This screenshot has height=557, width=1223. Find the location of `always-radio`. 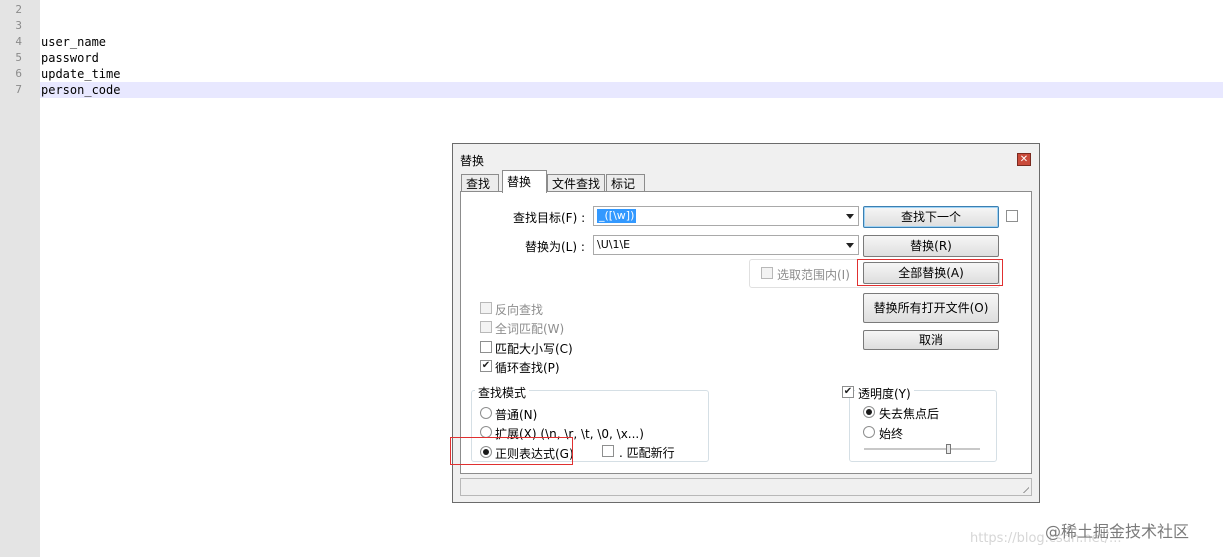

always-radio is located at coordinates (869, 432).